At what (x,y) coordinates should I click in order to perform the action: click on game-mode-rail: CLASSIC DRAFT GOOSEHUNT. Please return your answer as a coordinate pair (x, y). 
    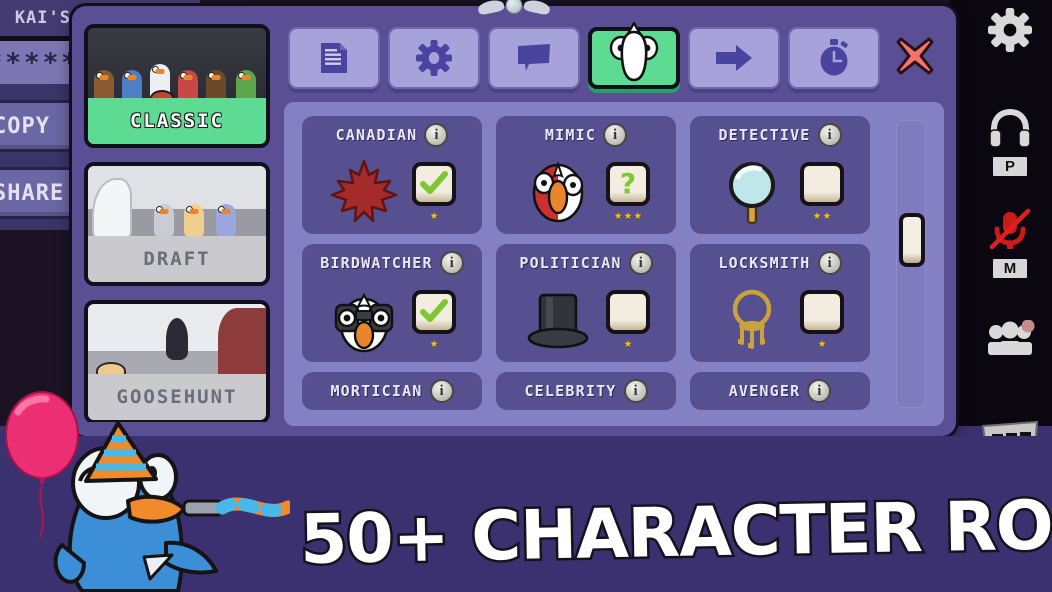
    Looking at the image, I should click on (182, 223).